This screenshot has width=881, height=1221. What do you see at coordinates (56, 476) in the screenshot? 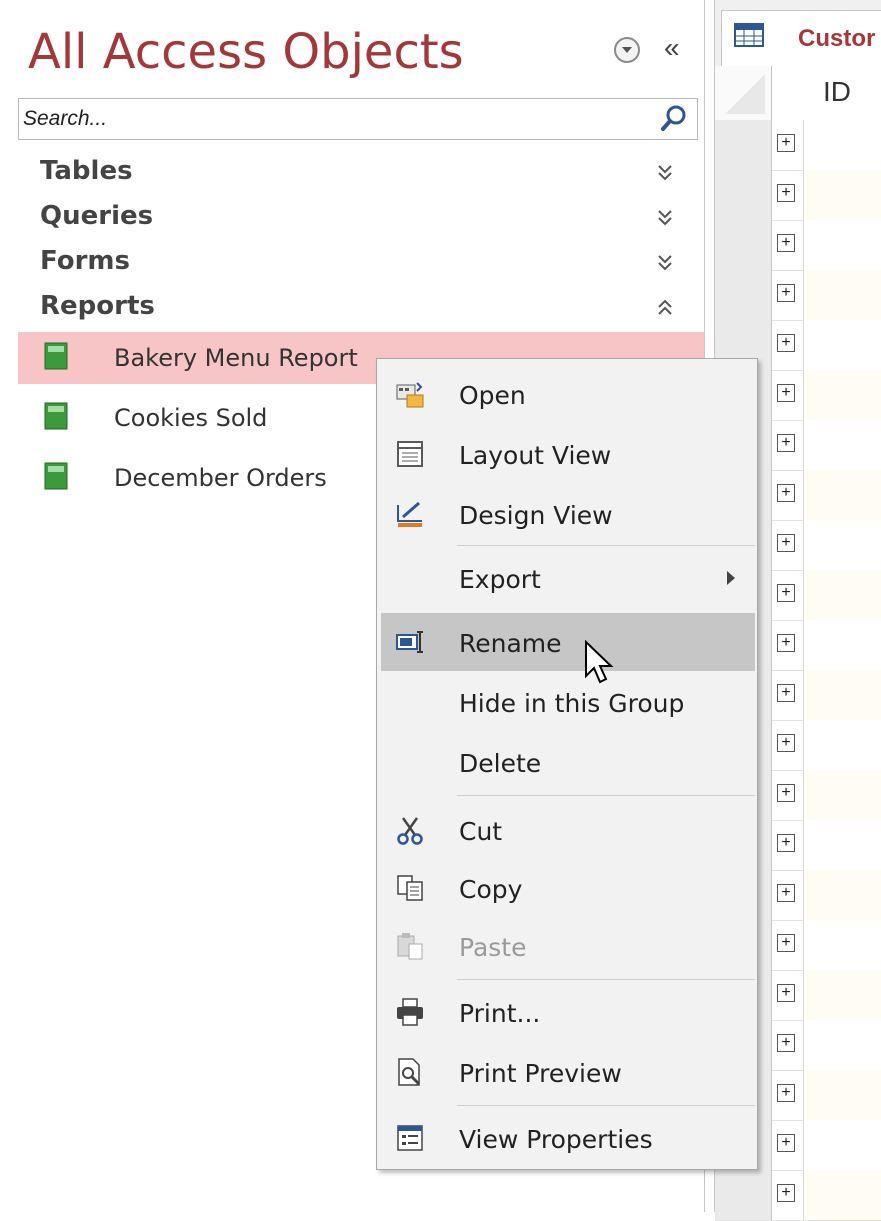
I see `report-icon` at bounding box center [56, 476].